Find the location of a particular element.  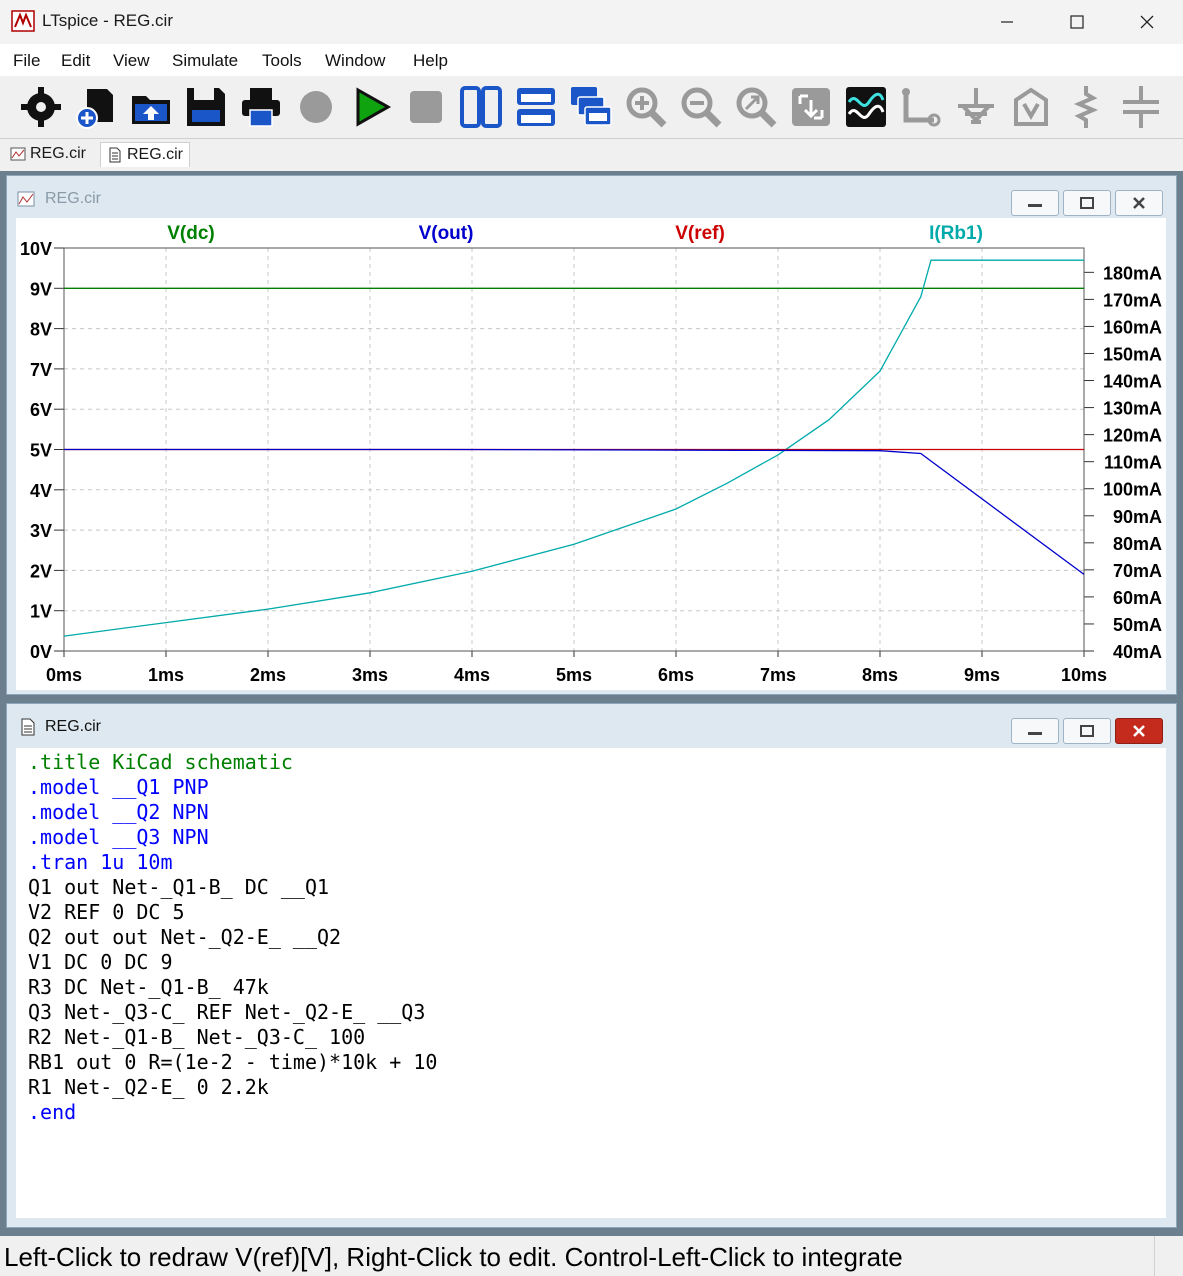

y-left-tick-label: 10V is located at coordinates (36, 249).